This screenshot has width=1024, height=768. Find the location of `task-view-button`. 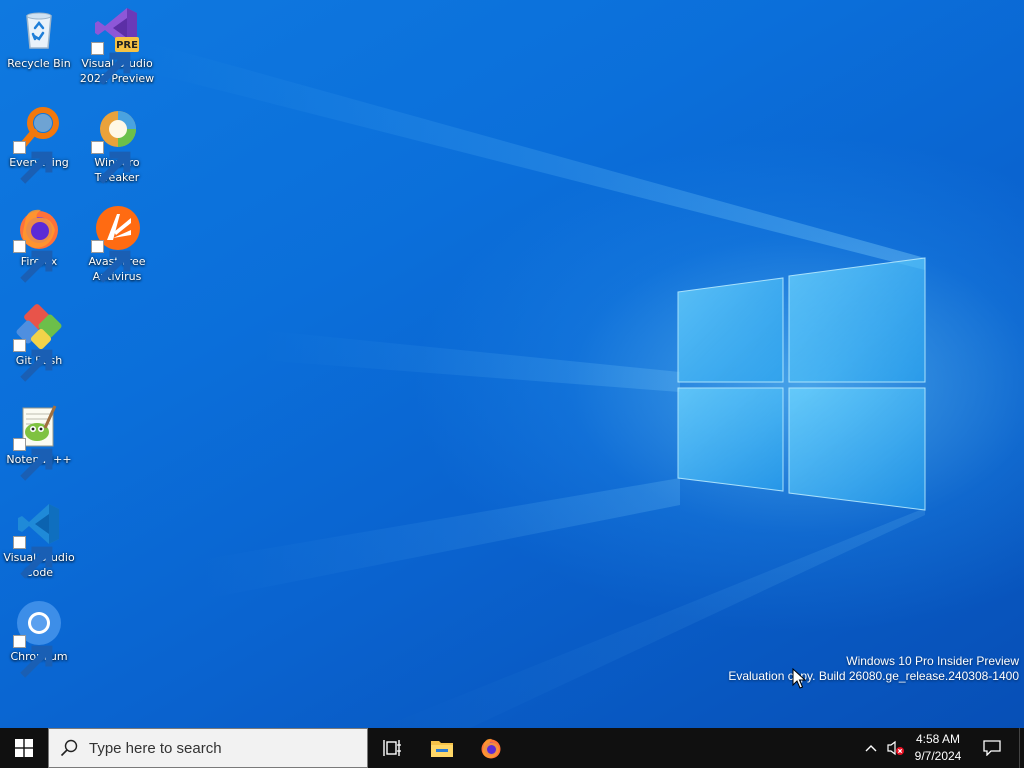

task-view-button is located at coordinates (393, 748).